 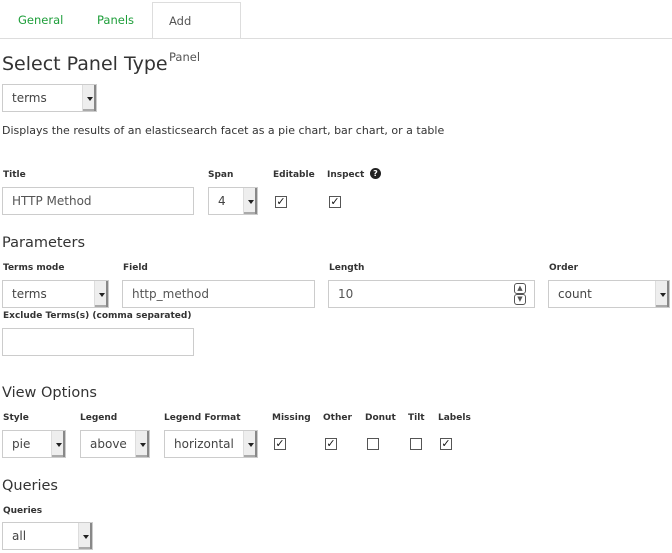 I want to click on donut-label: Donut, so click(x=380, y=418).